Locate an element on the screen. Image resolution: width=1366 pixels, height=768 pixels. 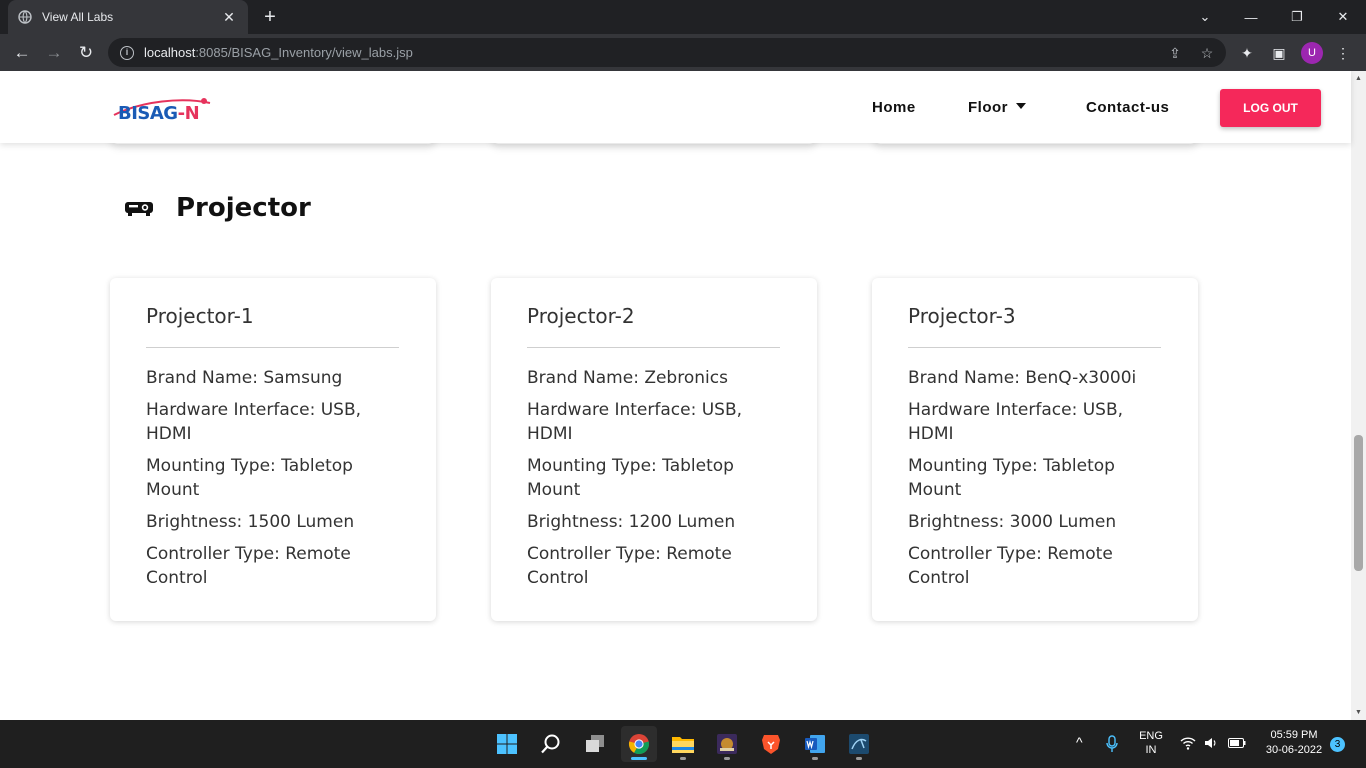
scroll-down-icon: ▼ is located at coordinates (1358, 712).